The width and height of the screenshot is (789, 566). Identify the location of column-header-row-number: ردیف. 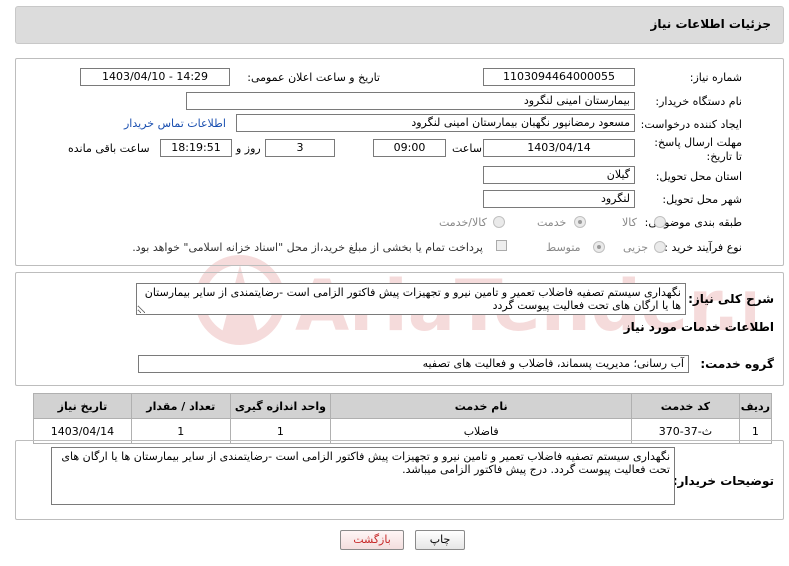
(755, 406).